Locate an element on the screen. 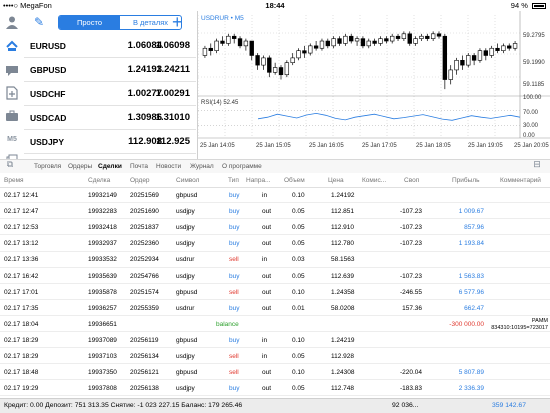 Image resolution: width=550 pixels, height=413 pixels. battery-percent: 94 % is located at coordinates (519, 5).